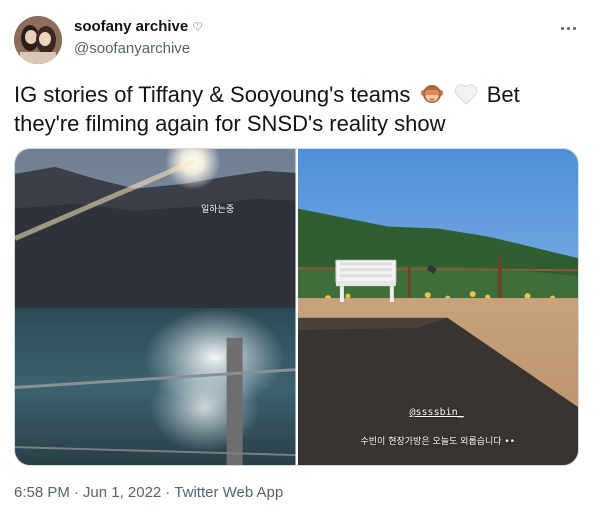 This screenshot has width=600, height=530. Describe the element at coordinates (131, 26) in the screenshot. I see `display-name: soofany archive` at that location.